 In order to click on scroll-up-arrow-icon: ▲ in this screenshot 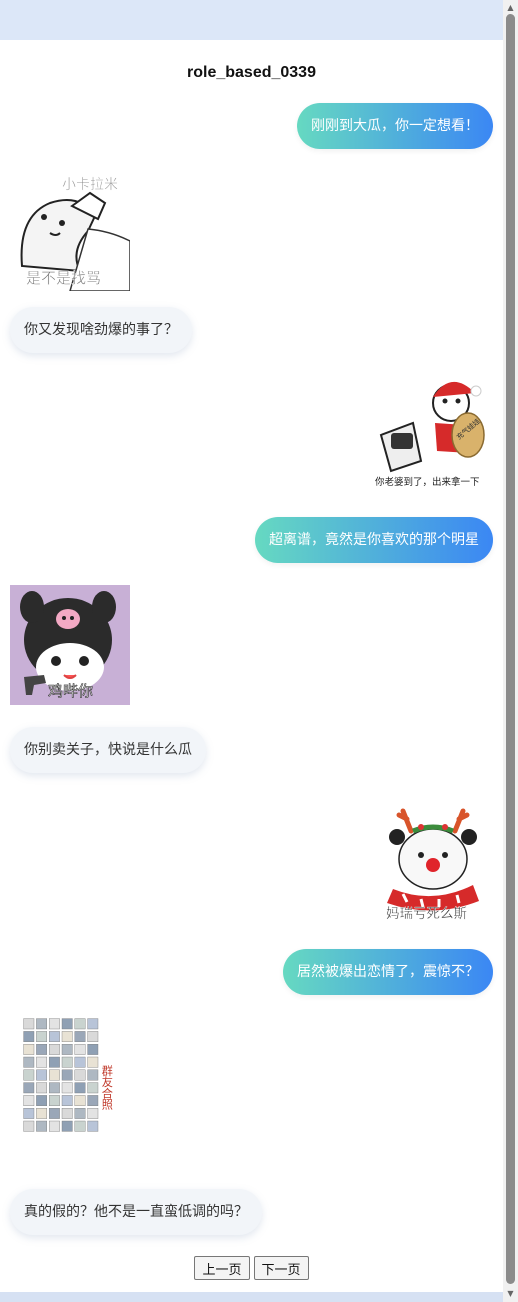, I will do `click(510, 8)`.